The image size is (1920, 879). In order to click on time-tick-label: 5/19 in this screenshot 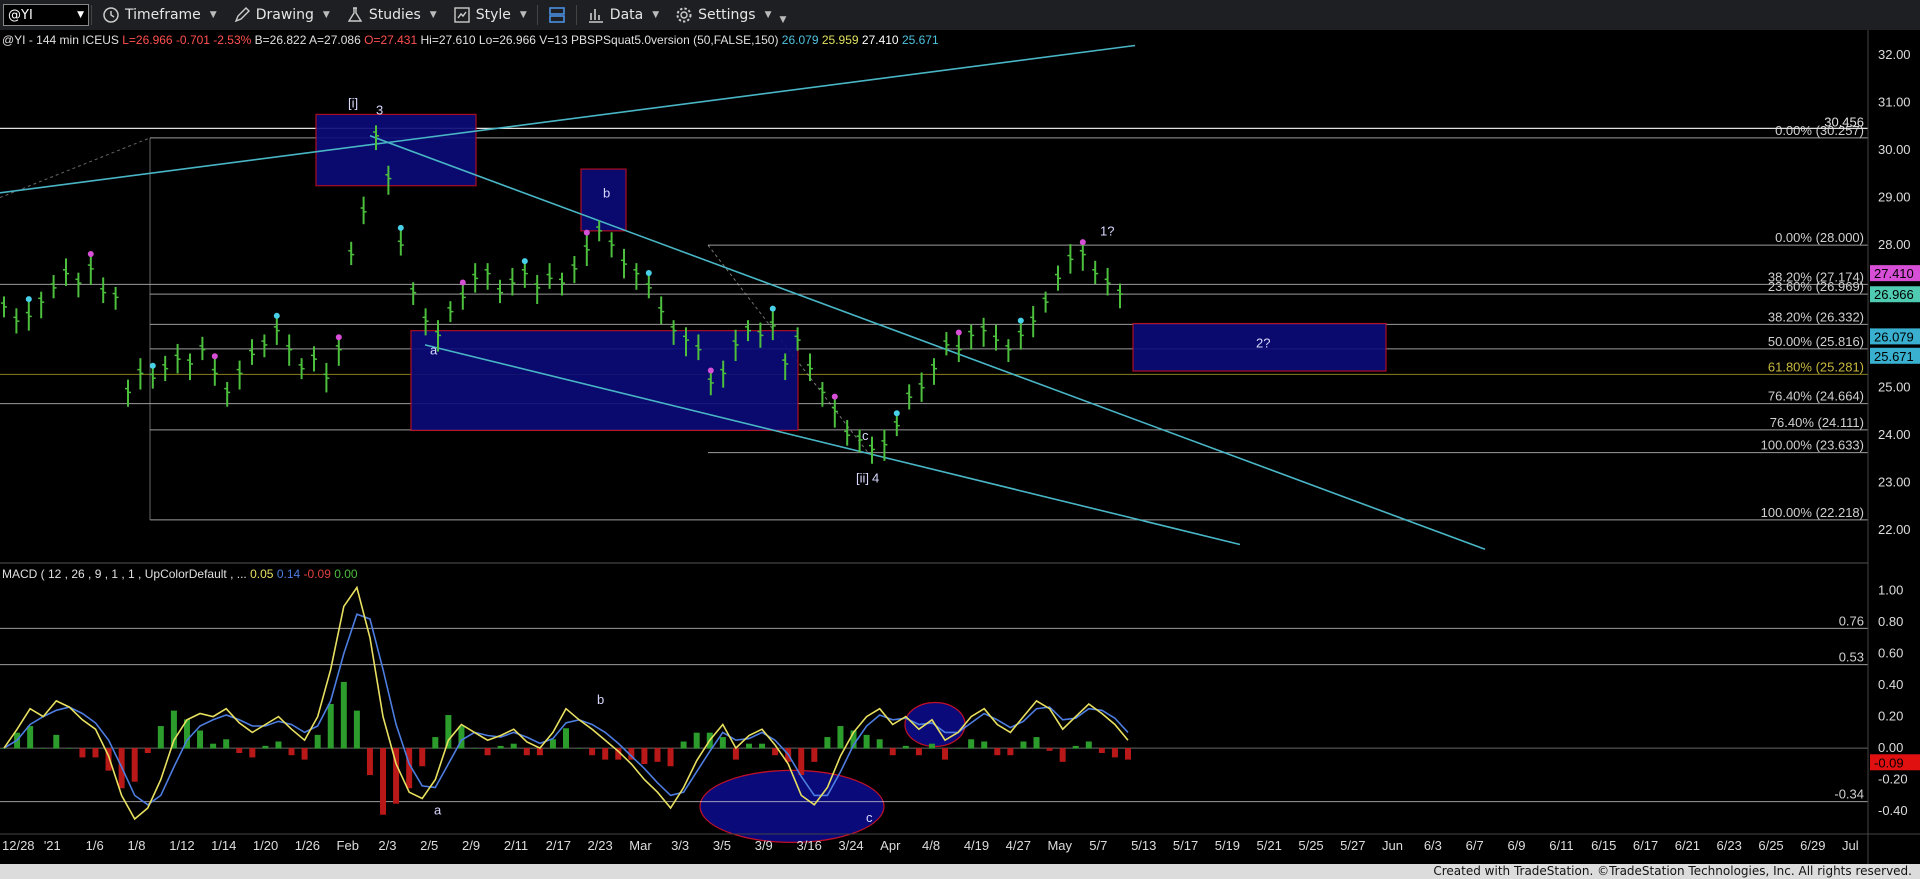, I will do `click(1227, 845)`.